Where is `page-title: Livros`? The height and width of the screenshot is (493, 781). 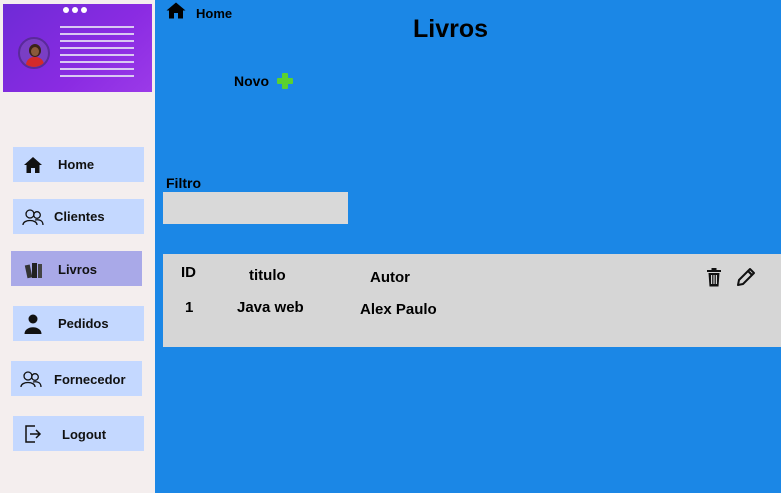 page-title: Livros is located at coordinates (451, 29).